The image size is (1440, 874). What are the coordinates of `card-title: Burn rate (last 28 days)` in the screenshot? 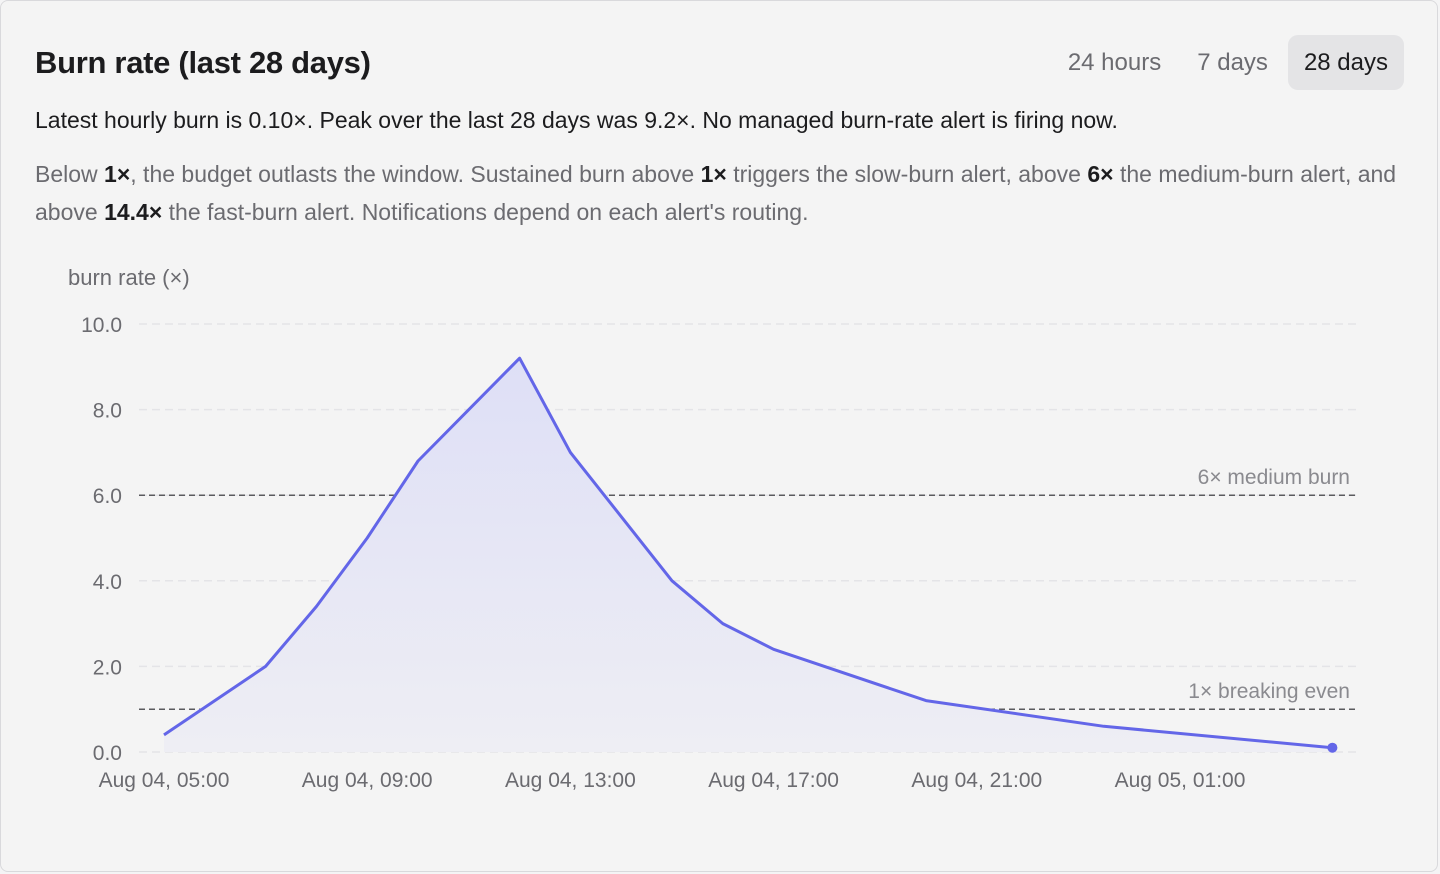 It's located at (203, 62).